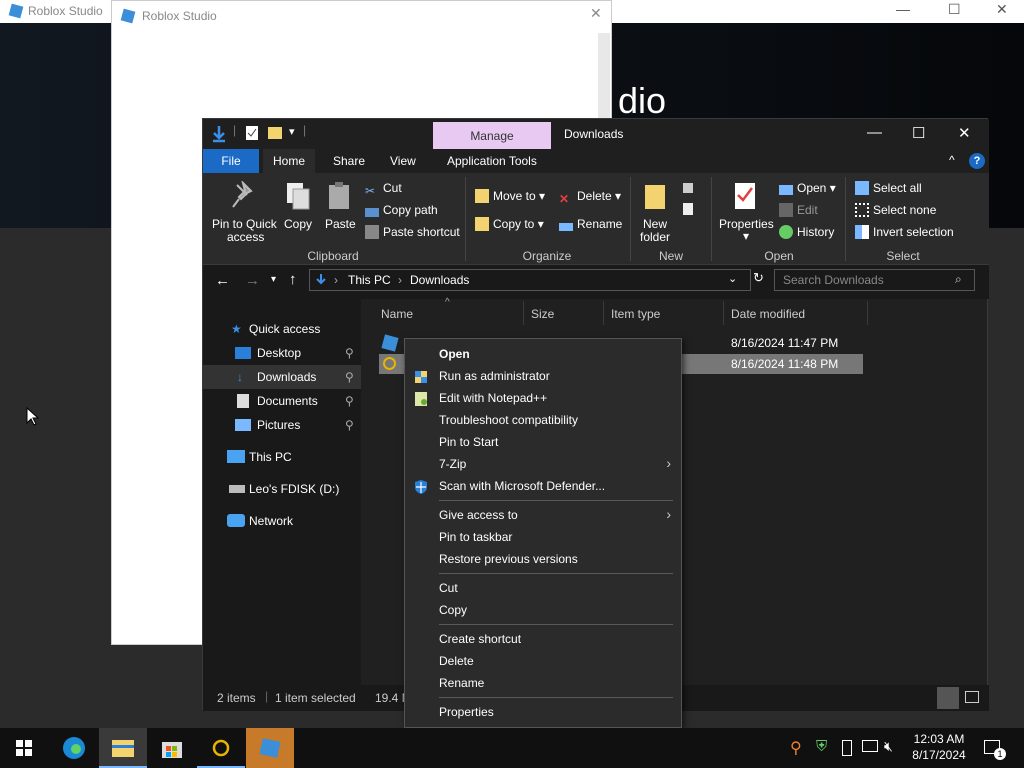 This screenshot has width=1024, height=768. I want to click on forward-arrow-icon: →, so click(252, 280).